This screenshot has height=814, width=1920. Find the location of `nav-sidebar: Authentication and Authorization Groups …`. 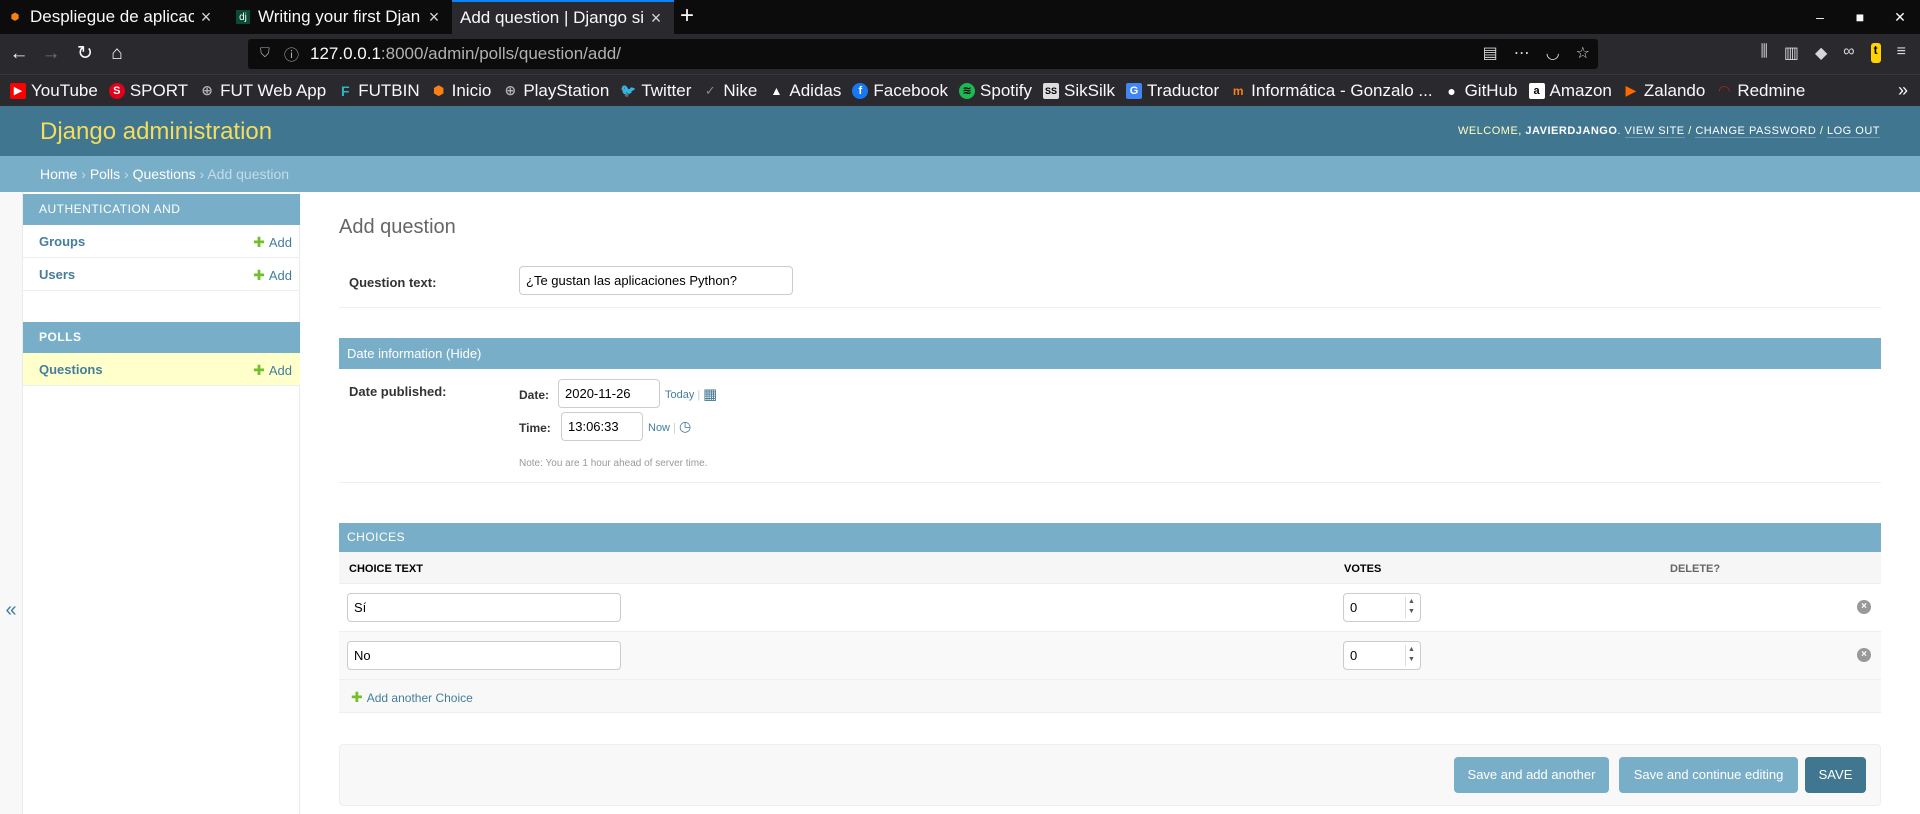

nav-sidebar: Authentication and Authorization Groups … is located at coordinates (150, 503).